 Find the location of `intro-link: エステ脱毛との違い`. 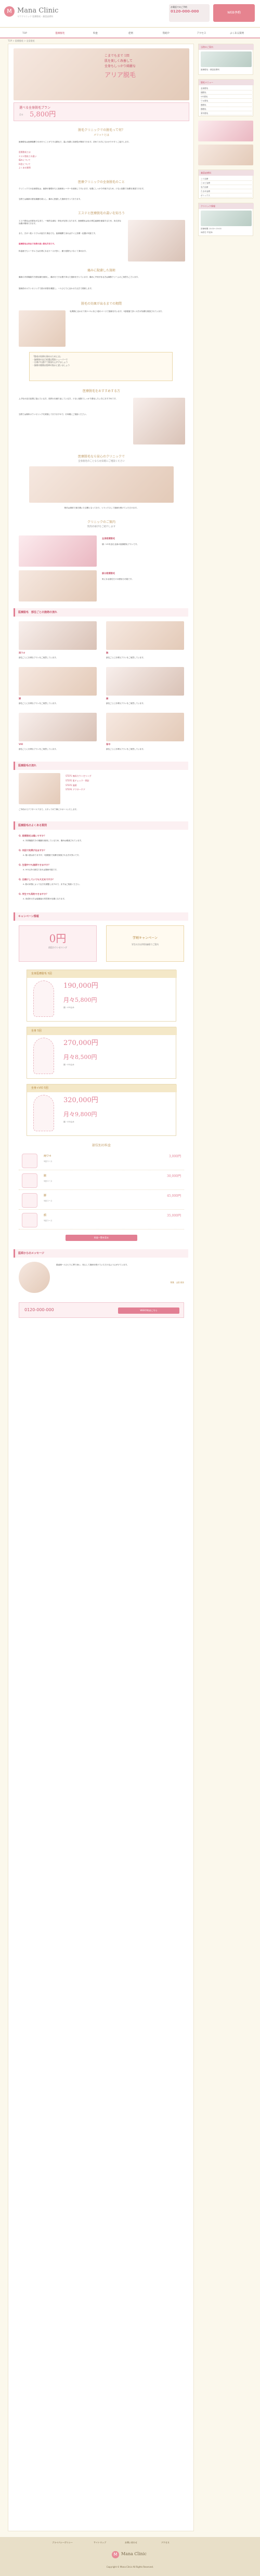

intro-link: エステ脱毛との違い is located at coordinates (50, 156).